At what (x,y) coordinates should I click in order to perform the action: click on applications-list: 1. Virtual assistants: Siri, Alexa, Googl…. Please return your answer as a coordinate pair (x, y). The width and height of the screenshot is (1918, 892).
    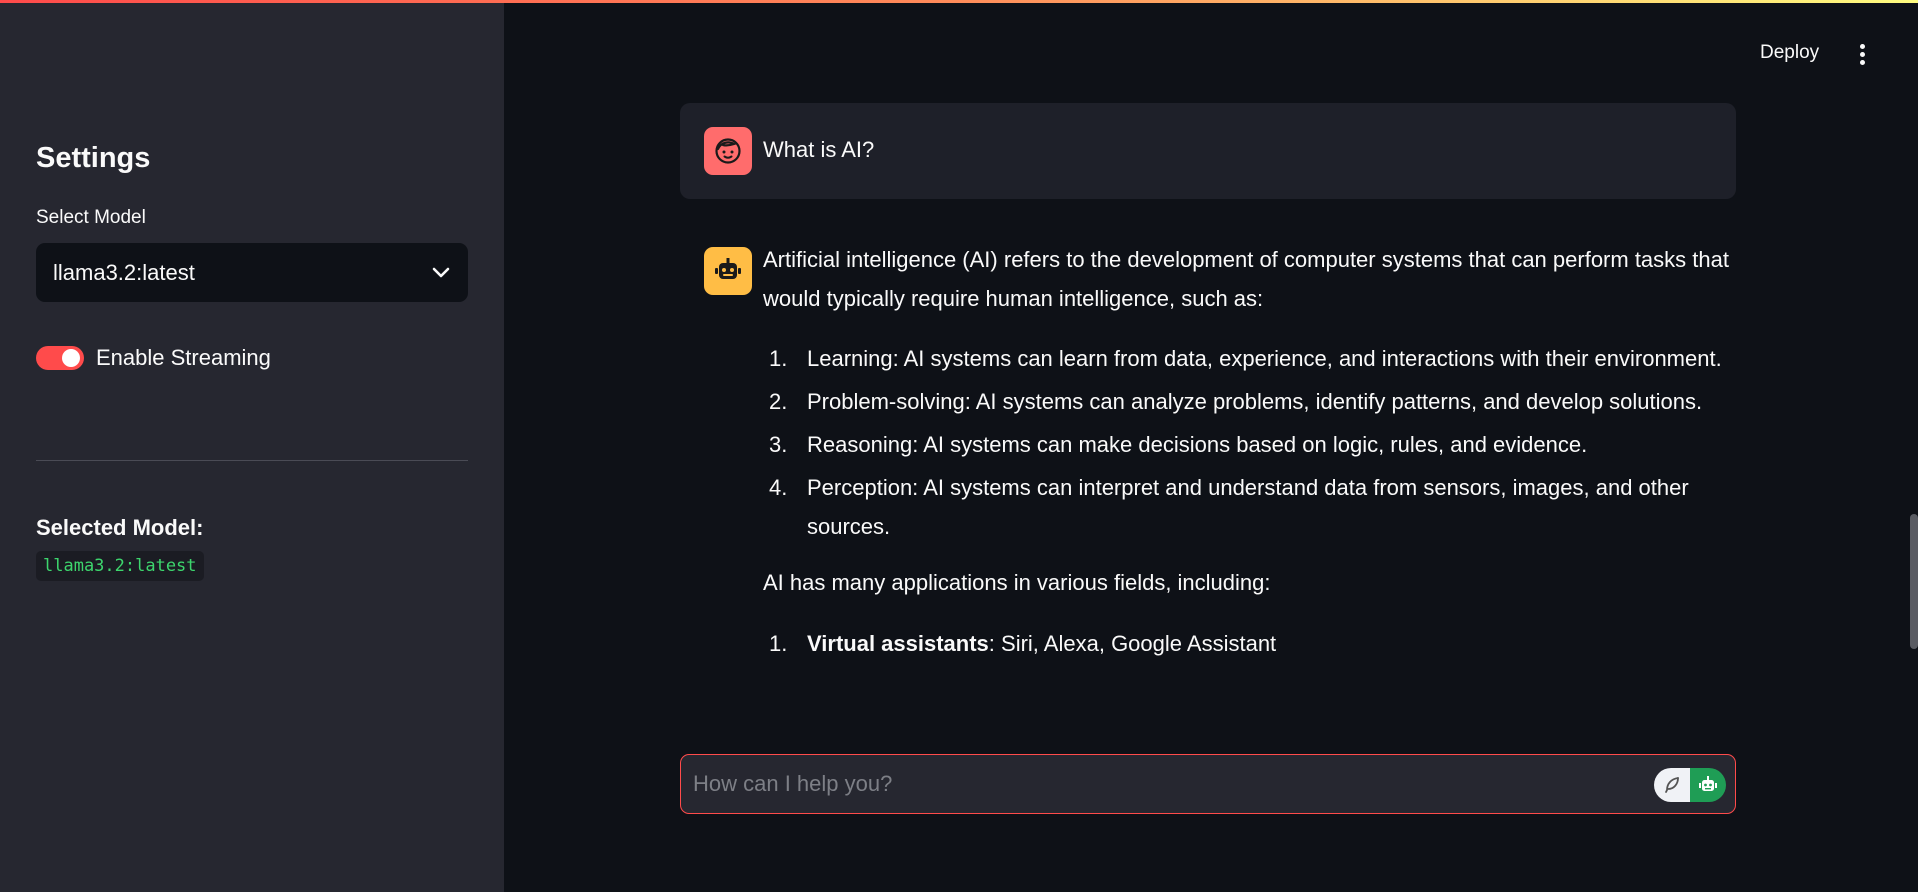
    Looking at the image, I should click on (1248, 643).